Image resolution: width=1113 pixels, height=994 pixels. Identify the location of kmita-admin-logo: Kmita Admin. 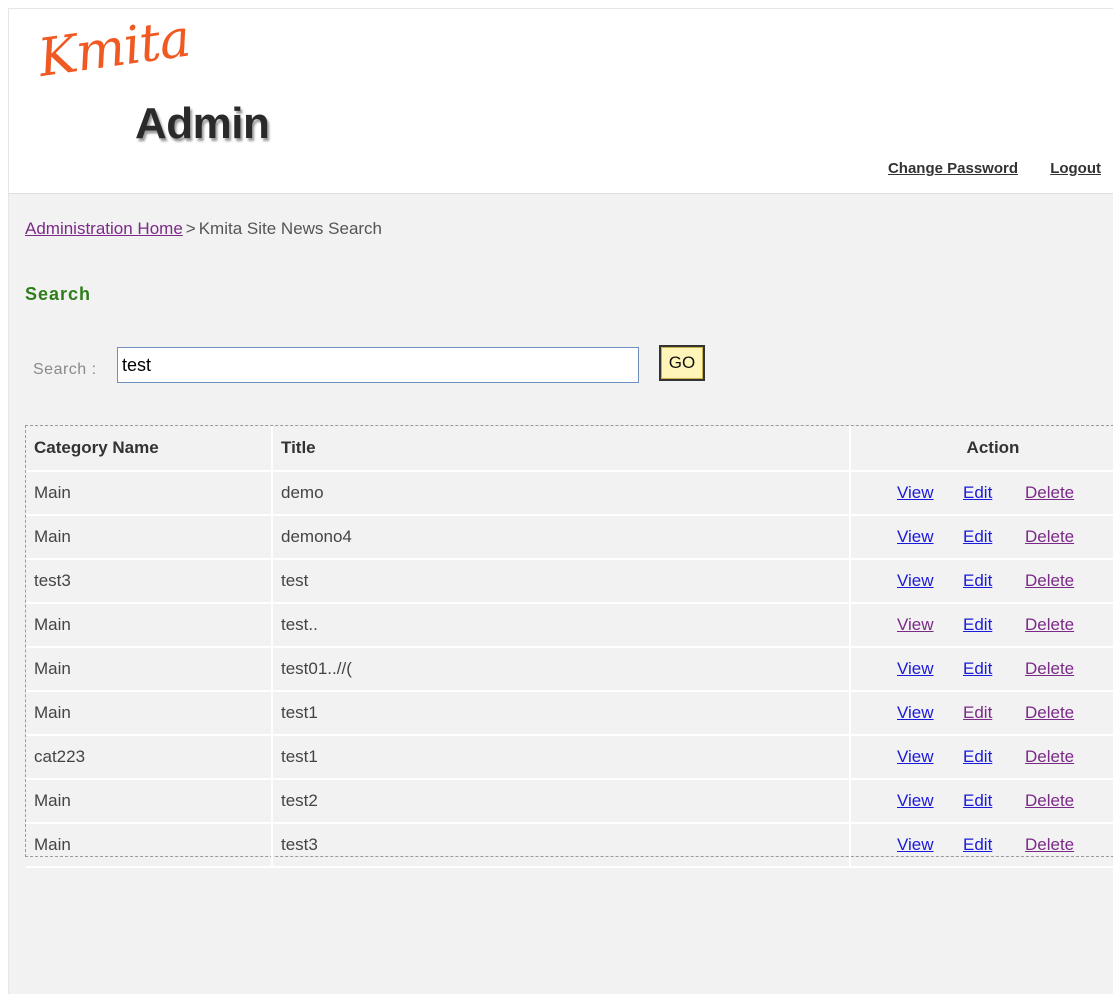
(183, 99).